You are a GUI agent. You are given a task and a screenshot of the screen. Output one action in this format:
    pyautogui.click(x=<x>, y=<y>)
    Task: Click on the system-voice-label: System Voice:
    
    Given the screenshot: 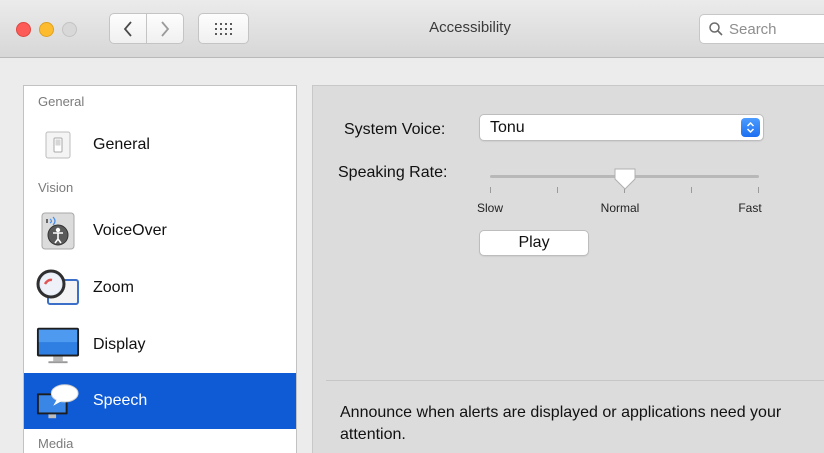 What is the action you would take?
    pyautogui.click(x=395, y=129)
    